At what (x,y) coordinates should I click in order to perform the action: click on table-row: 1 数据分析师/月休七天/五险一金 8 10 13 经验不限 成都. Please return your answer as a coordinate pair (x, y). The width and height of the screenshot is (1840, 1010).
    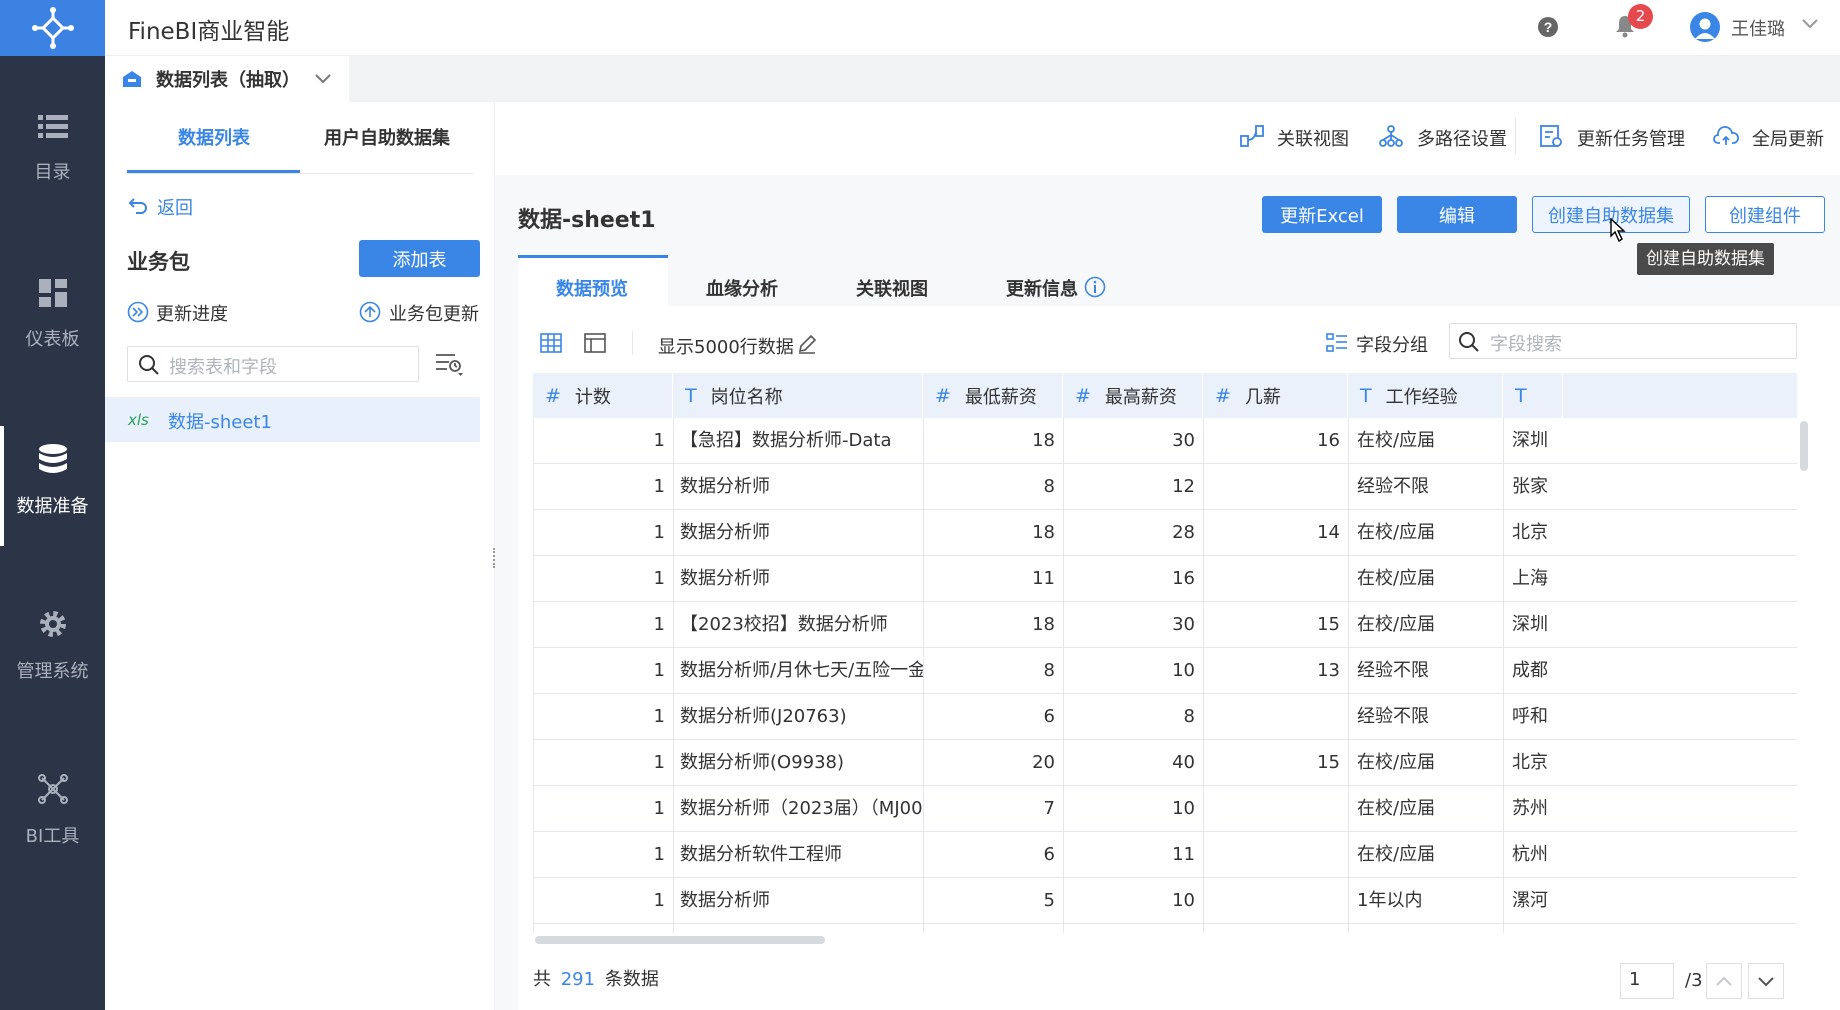
    Looking at the image, I should click on (1165, 671).